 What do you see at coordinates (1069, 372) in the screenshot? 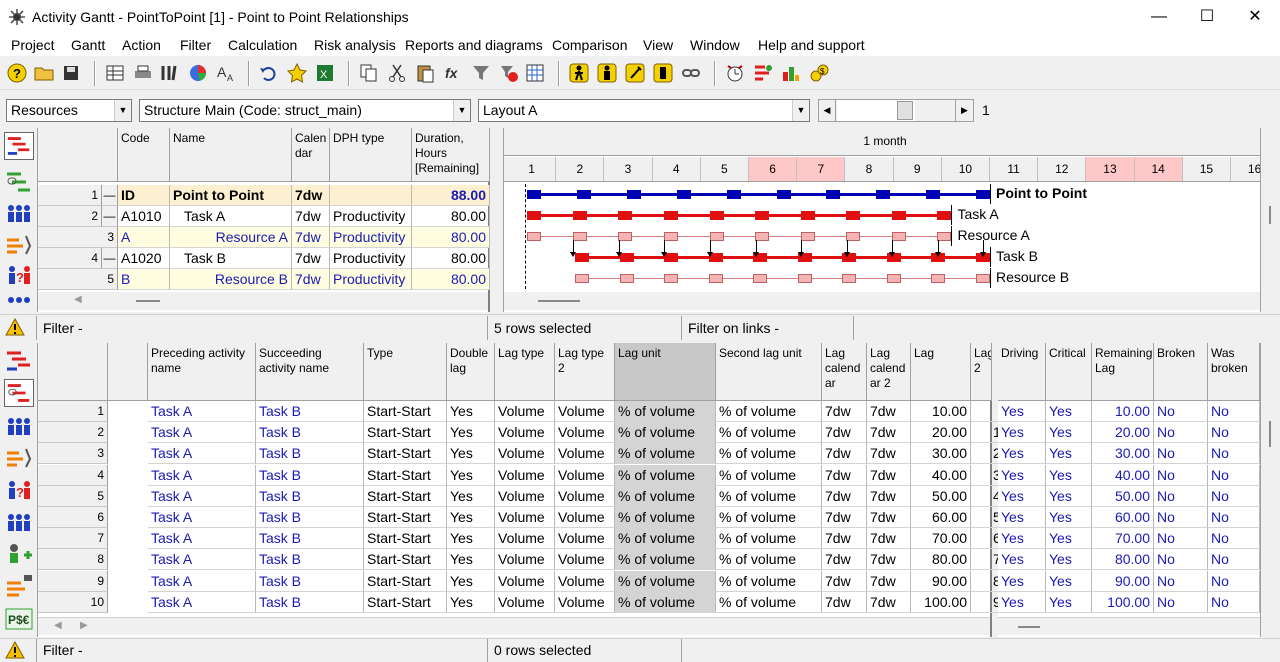
I see `col-header-critical: Critical` at bounding box center [1069, 372].